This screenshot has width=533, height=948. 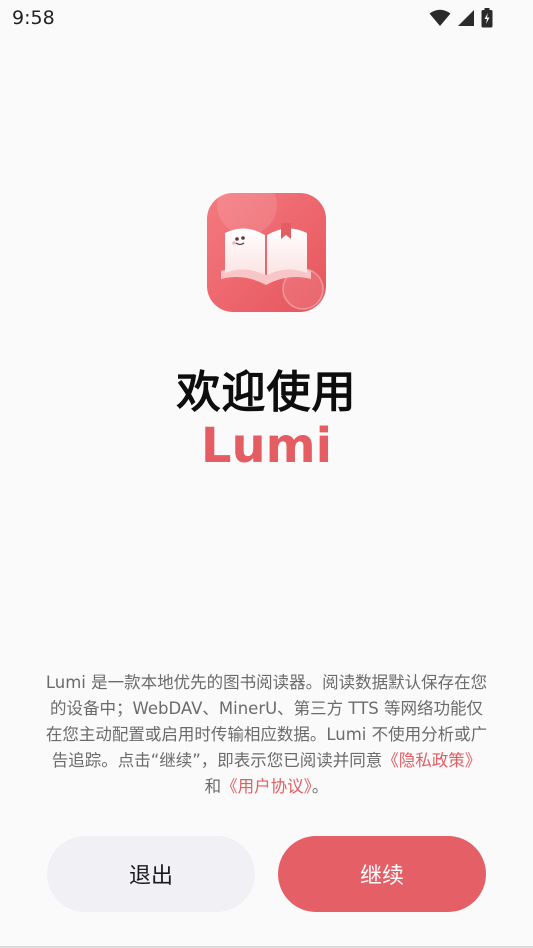 What do you see at coordinates (266, 446) in the screenshot?
I see `app-name: Lumi` at bounding box center [266, 446].